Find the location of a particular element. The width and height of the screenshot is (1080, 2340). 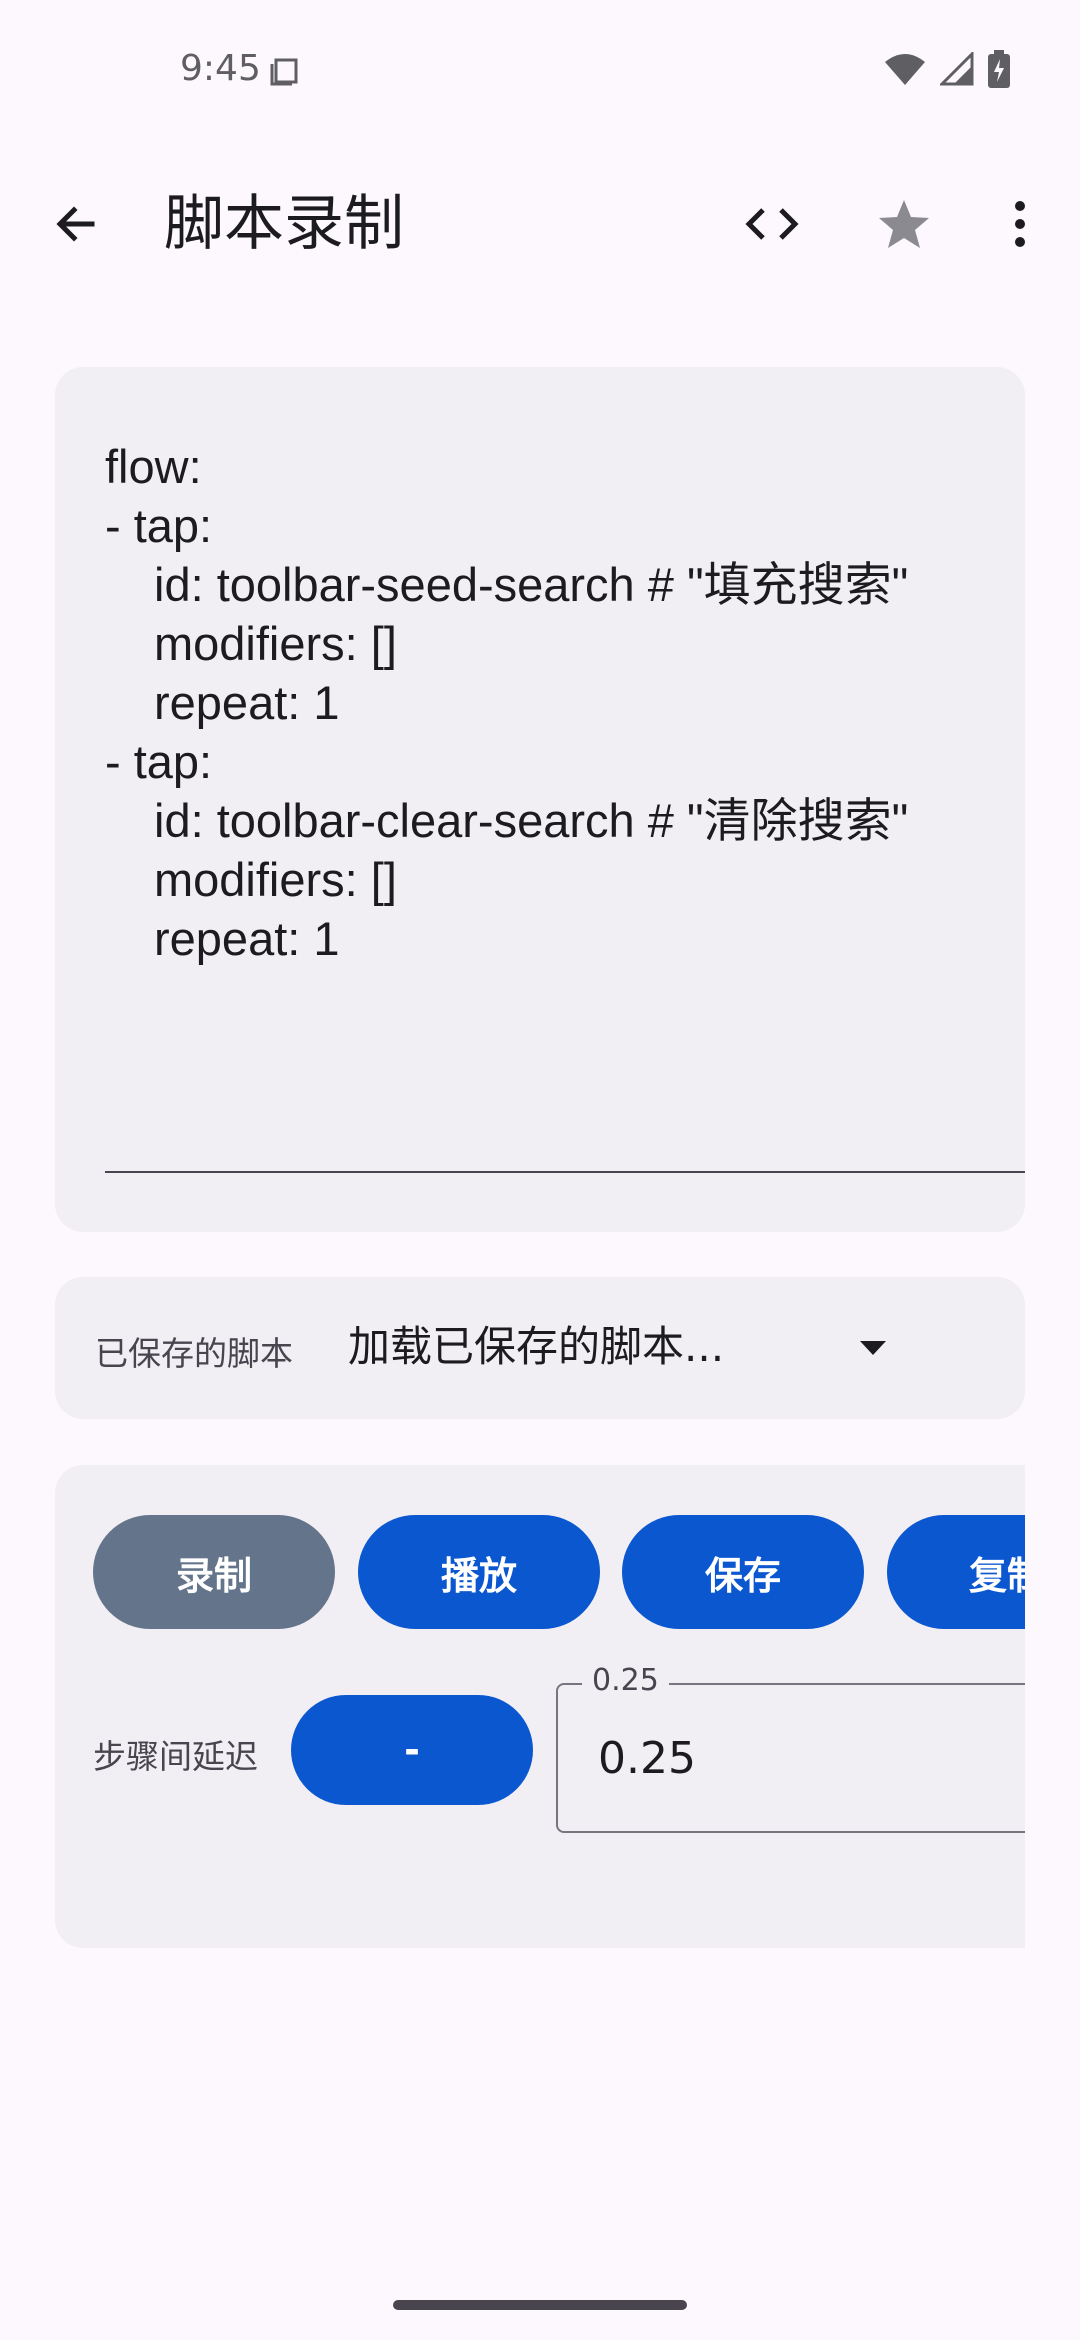

script-line: id: toolbar-clear-search # "清除搜索" is located at coordinates (531, 820).